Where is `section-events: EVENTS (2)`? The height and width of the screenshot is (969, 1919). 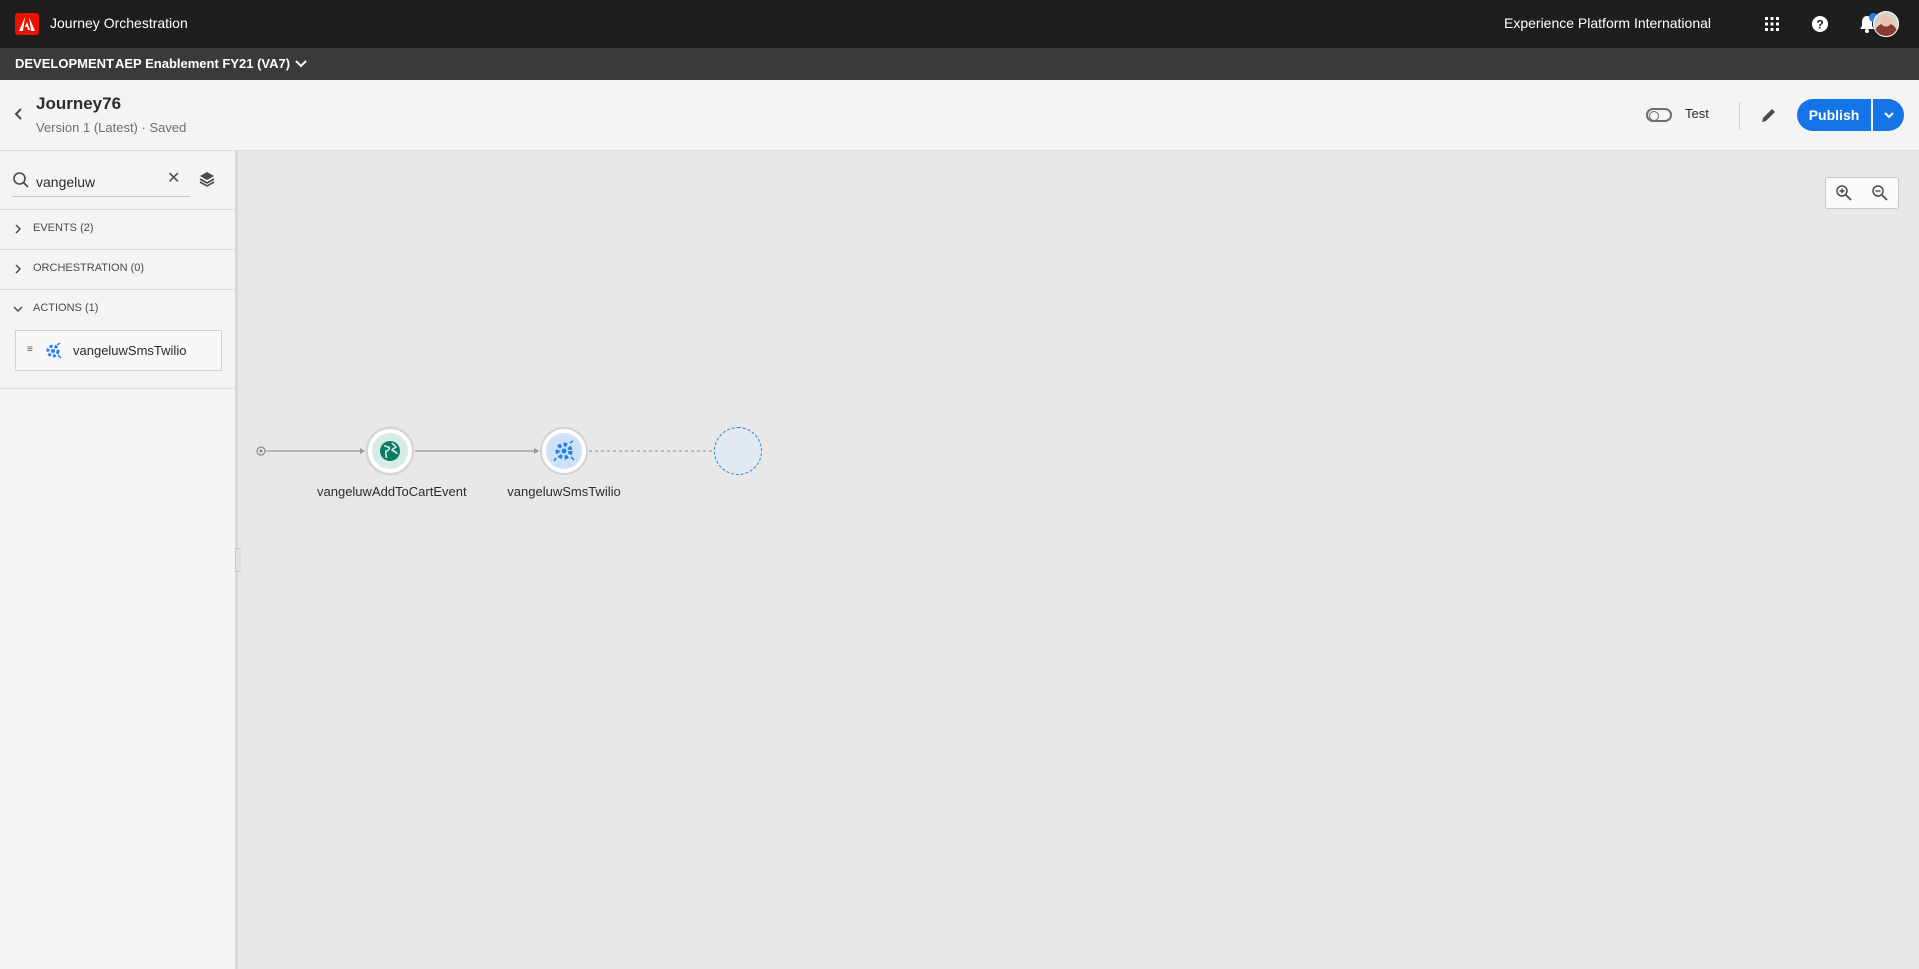 section-events: EVENTS (2) is located at coordinates (117, 229).